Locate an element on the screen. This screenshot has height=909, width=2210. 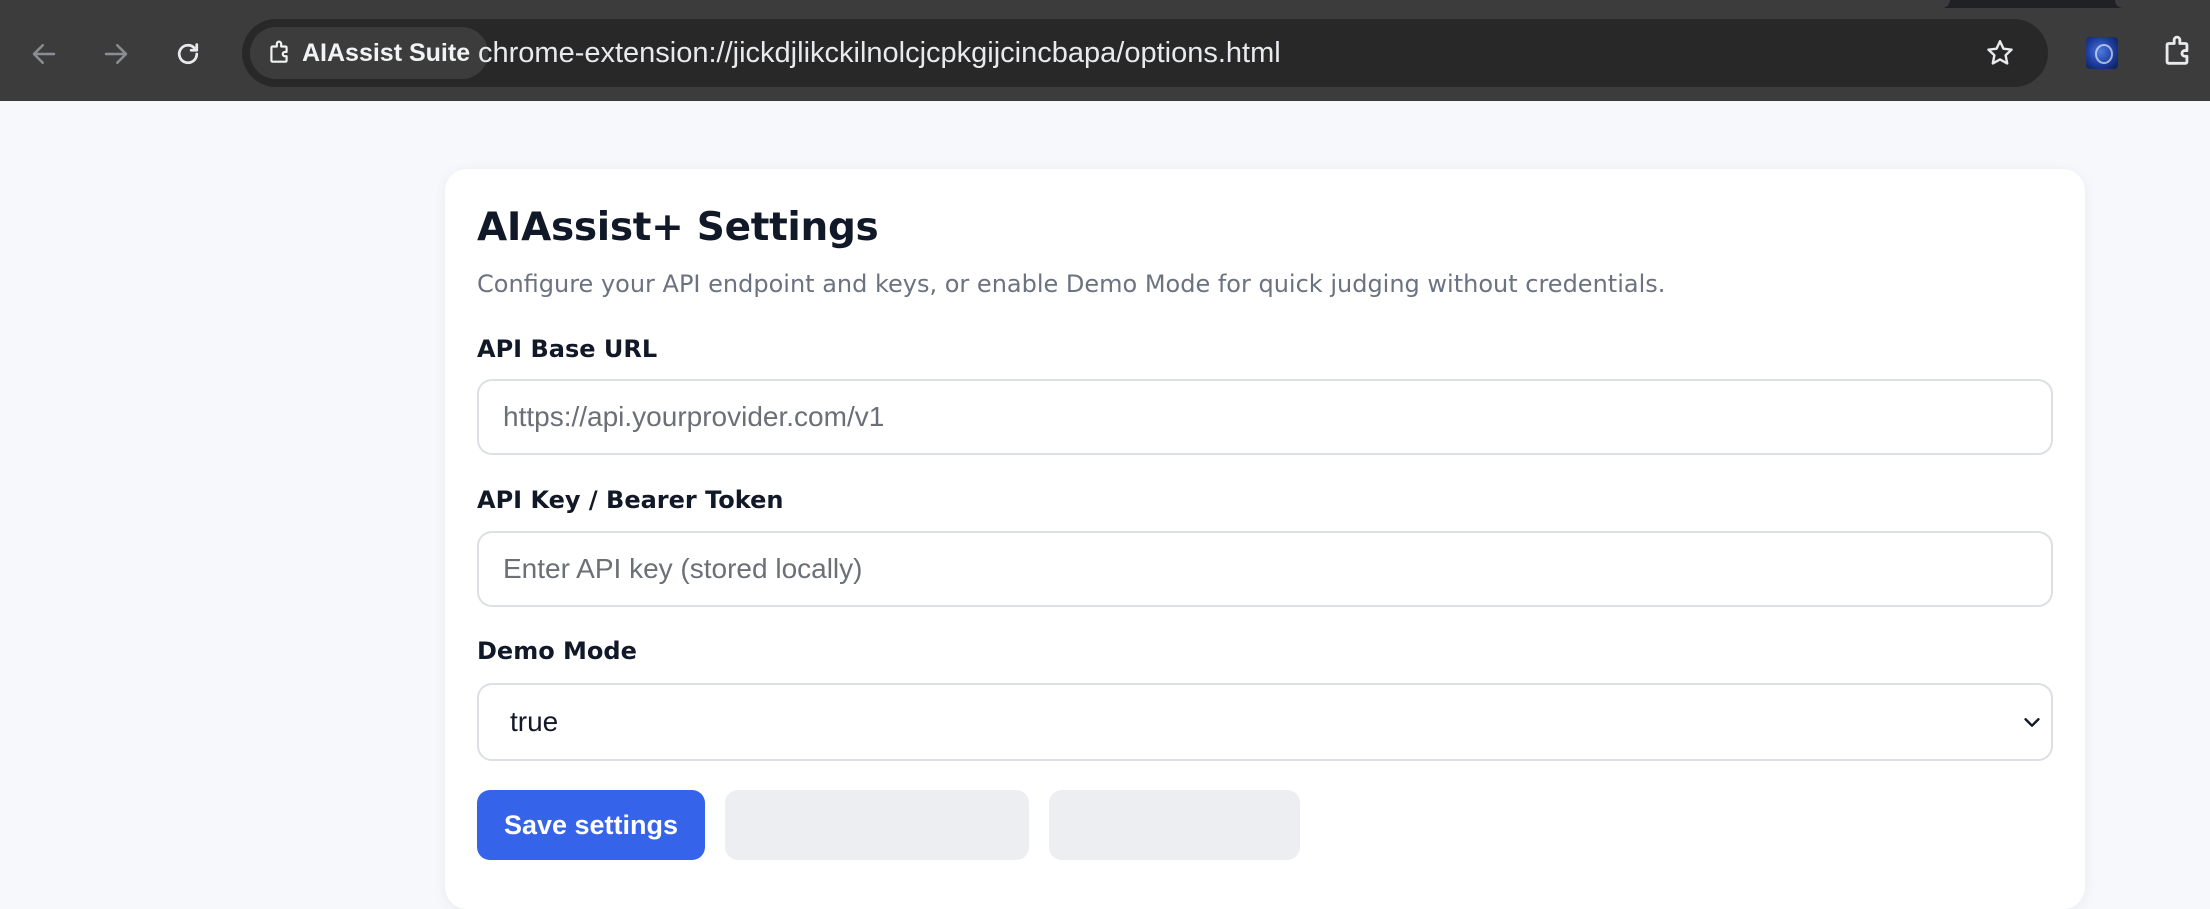
forward-button is located at coordinates (116, 54).